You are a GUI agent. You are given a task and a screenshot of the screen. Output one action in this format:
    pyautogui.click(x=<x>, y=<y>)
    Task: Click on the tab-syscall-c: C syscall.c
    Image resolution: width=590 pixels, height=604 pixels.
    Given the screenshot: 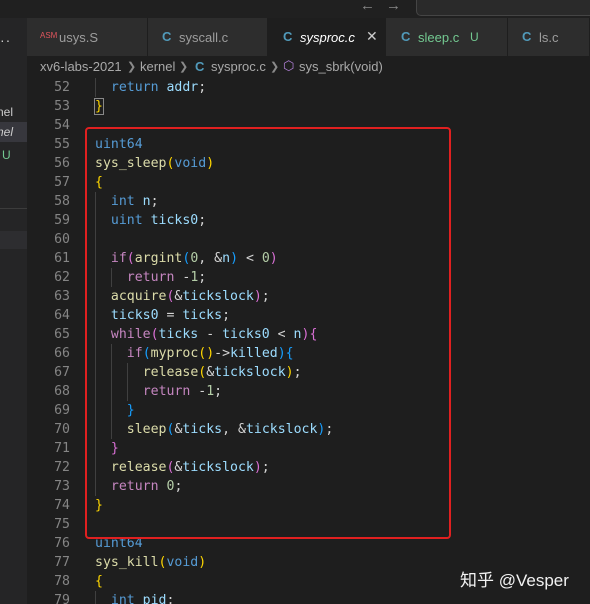 What is the action you would take?
    pyautogui.click(x=208, y=37)
    